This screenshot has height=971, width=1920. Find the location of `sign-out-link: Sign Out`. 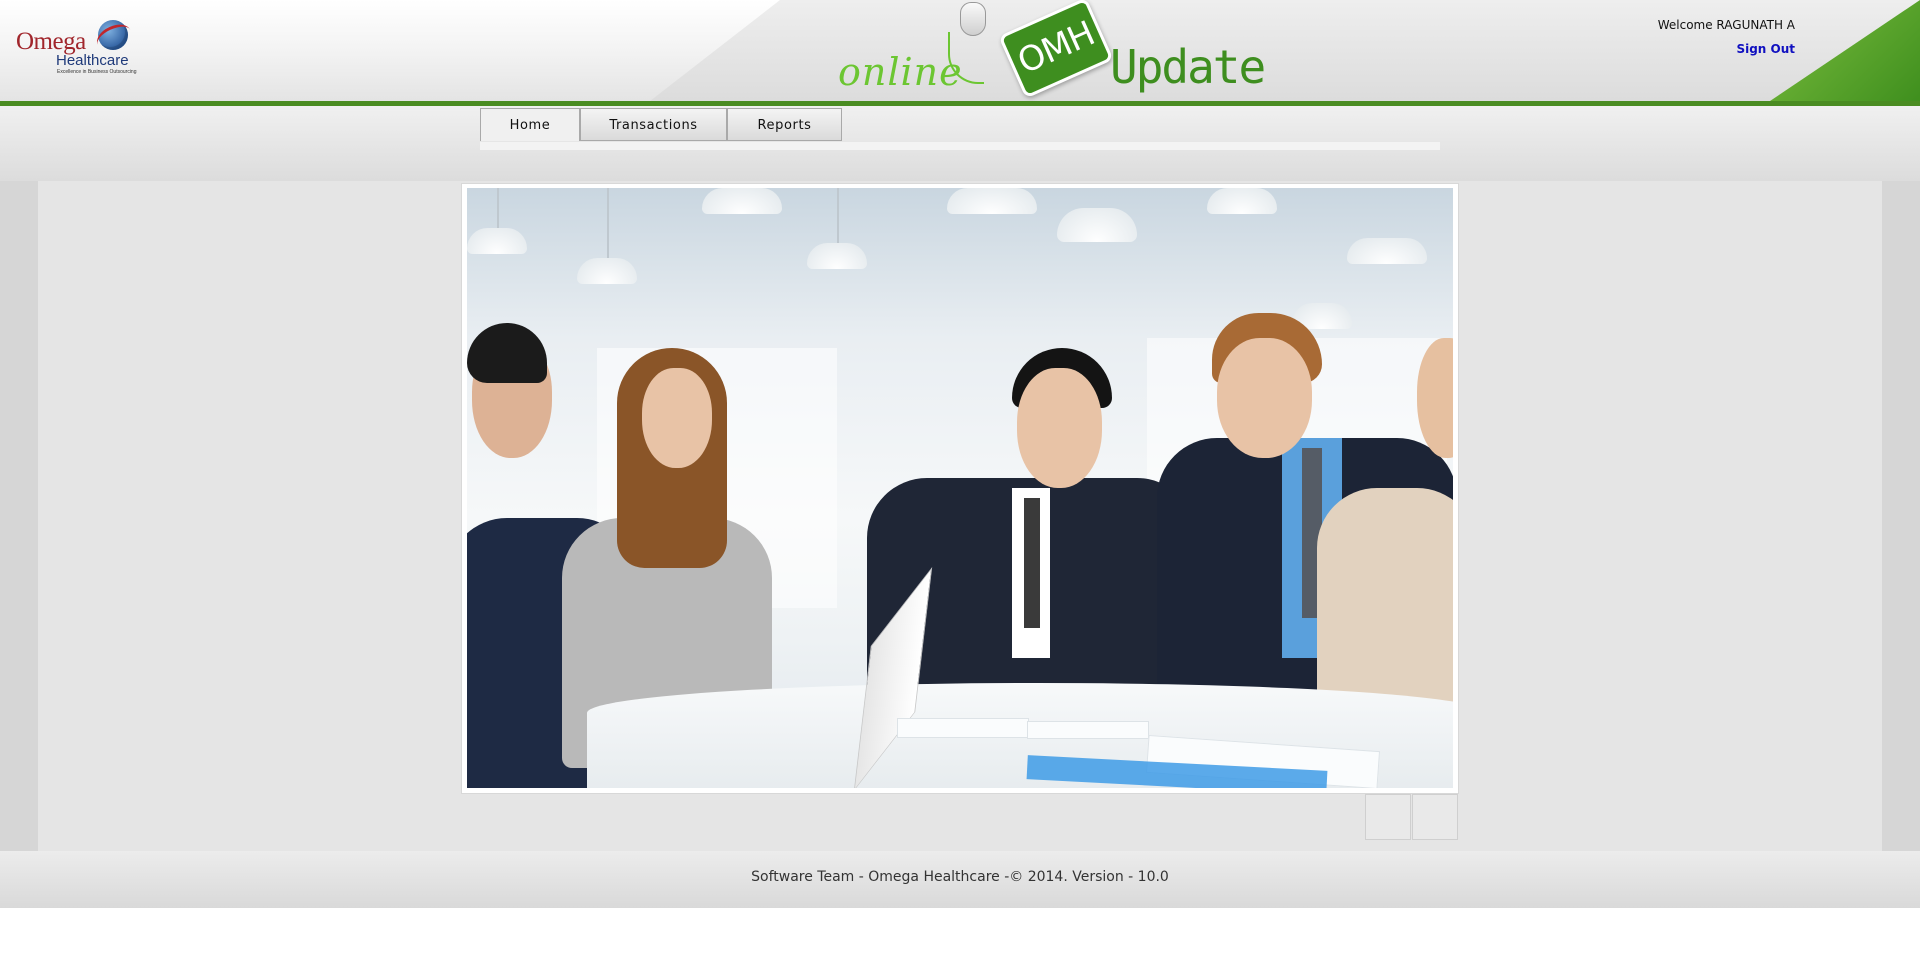

sign-out-link: Sign Out is located at coordinates (1765, 49).